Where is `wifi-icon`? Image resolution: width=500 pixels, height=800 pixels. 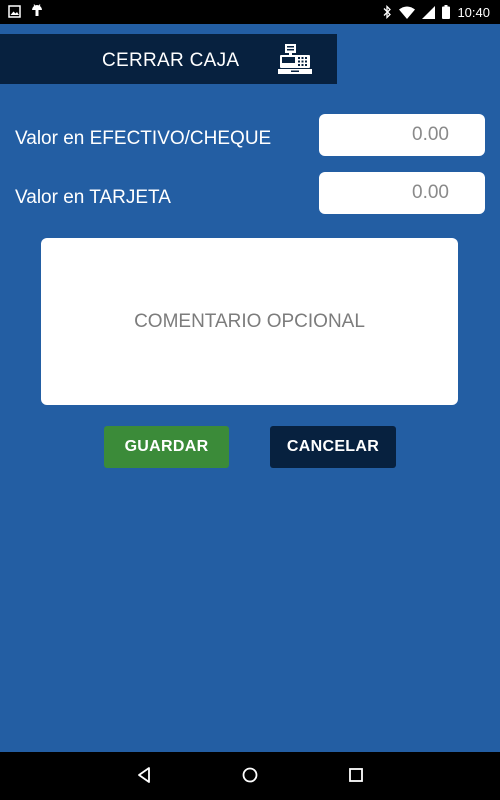 wifi-icon is located at coordinates (407, 12).